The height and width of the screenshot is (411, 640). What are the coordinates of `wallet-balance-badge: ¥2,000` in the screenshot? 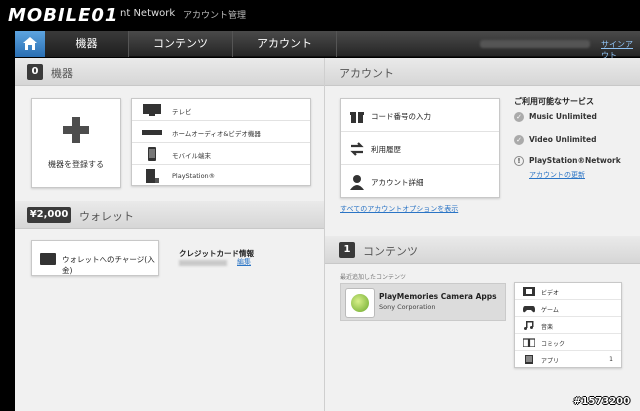 It's located at (49, 215).